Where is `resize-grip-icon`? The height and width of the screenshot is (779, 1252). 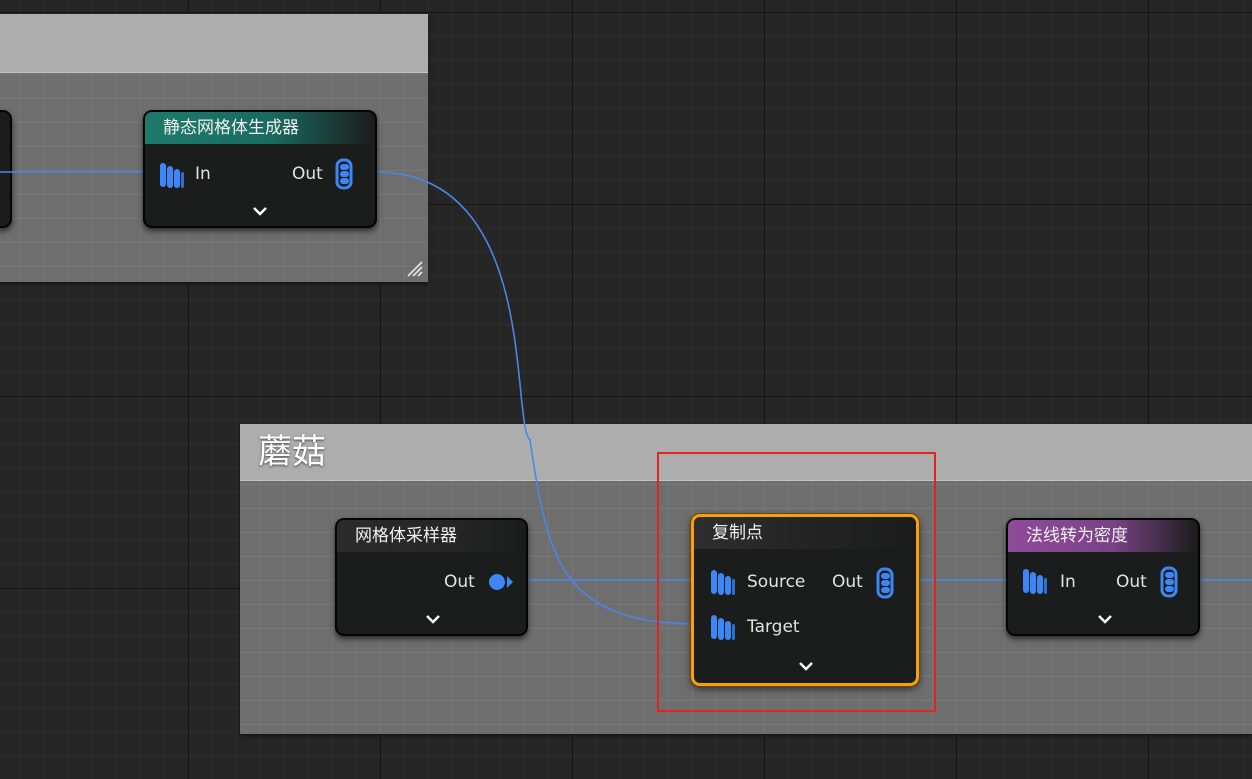
resize-grip-icon is located at coordinates (414, 268).